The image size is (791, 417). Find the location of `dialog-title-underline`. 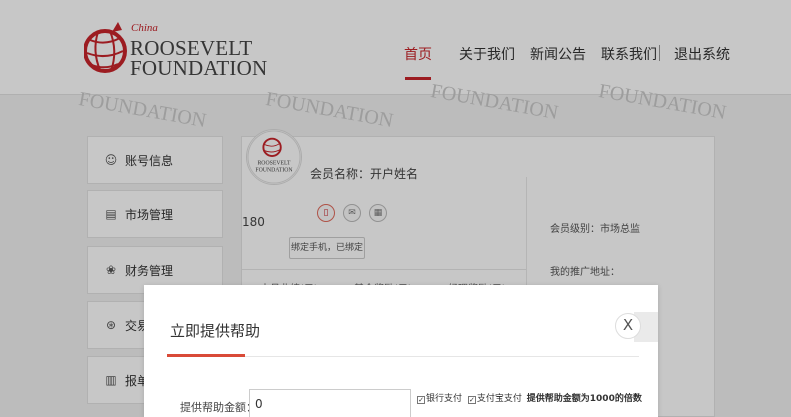

dialog-title-underline is located at coordinates (206, 355).